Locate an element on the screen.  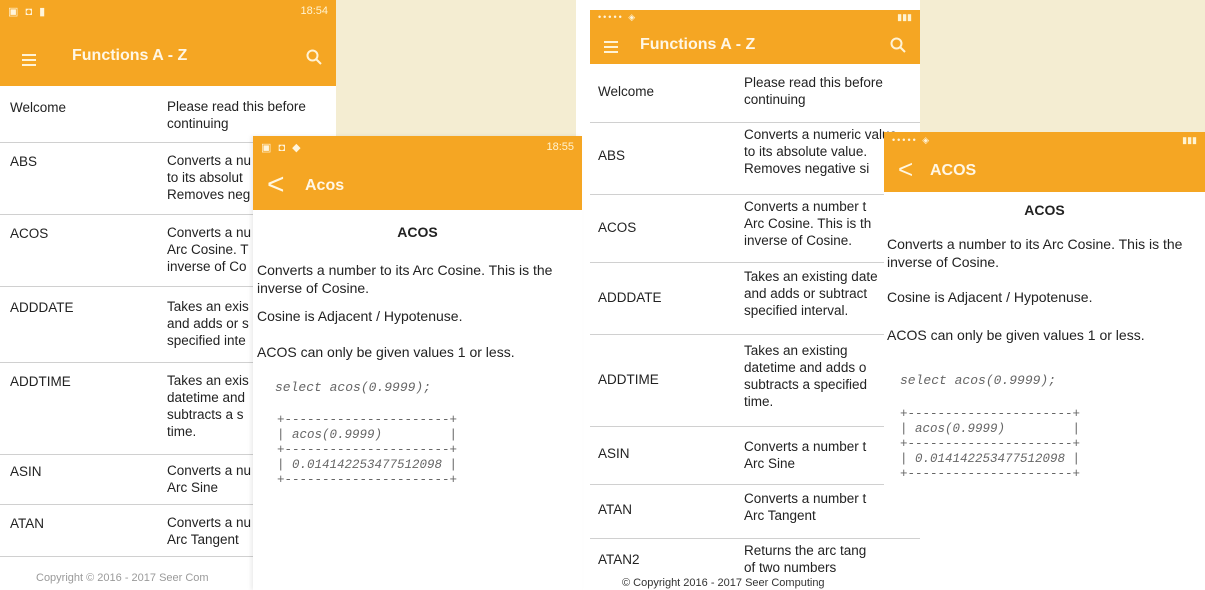
app-title: Acos is located at coordinates (325, 185).